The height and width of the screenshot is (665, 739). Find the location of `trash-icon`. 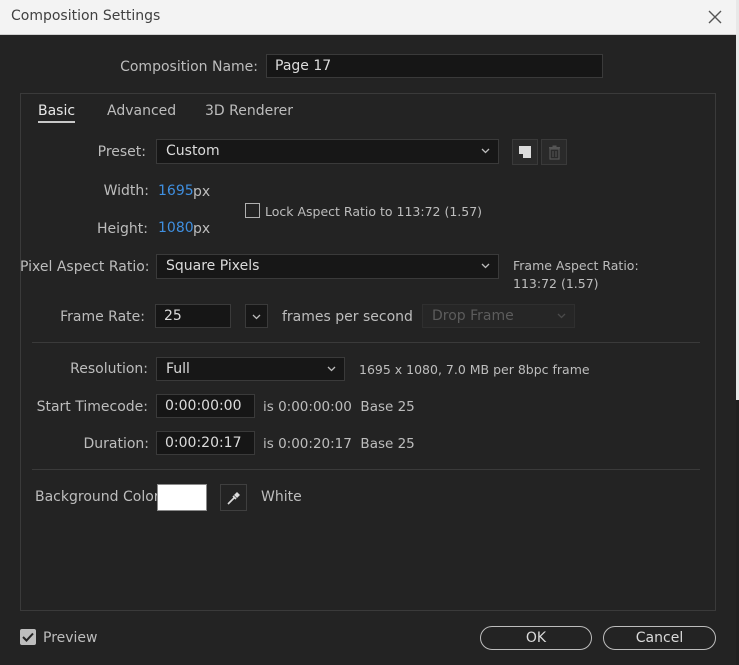

trash-icon is located at coordinates (554, 152).